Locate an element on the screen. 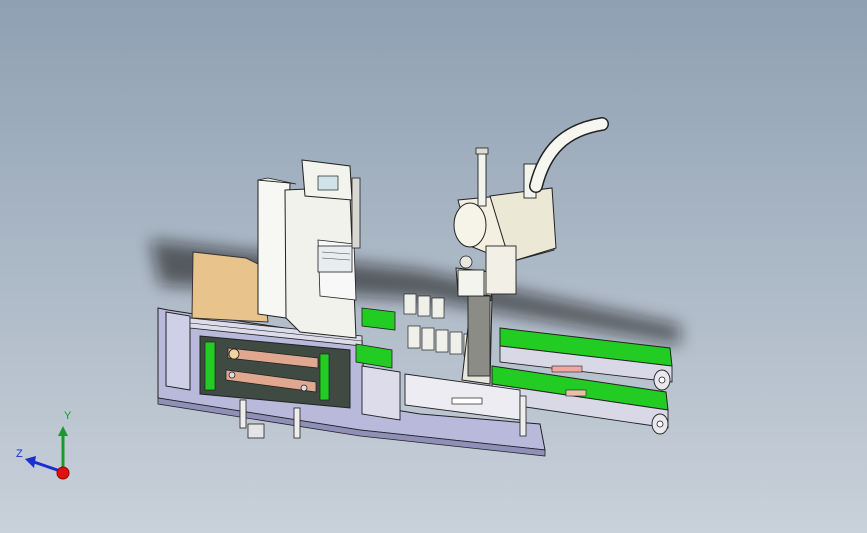 This screenshot has height=533, width=867. coordinate-triad: Y Z is located at coordinates (47, 447).